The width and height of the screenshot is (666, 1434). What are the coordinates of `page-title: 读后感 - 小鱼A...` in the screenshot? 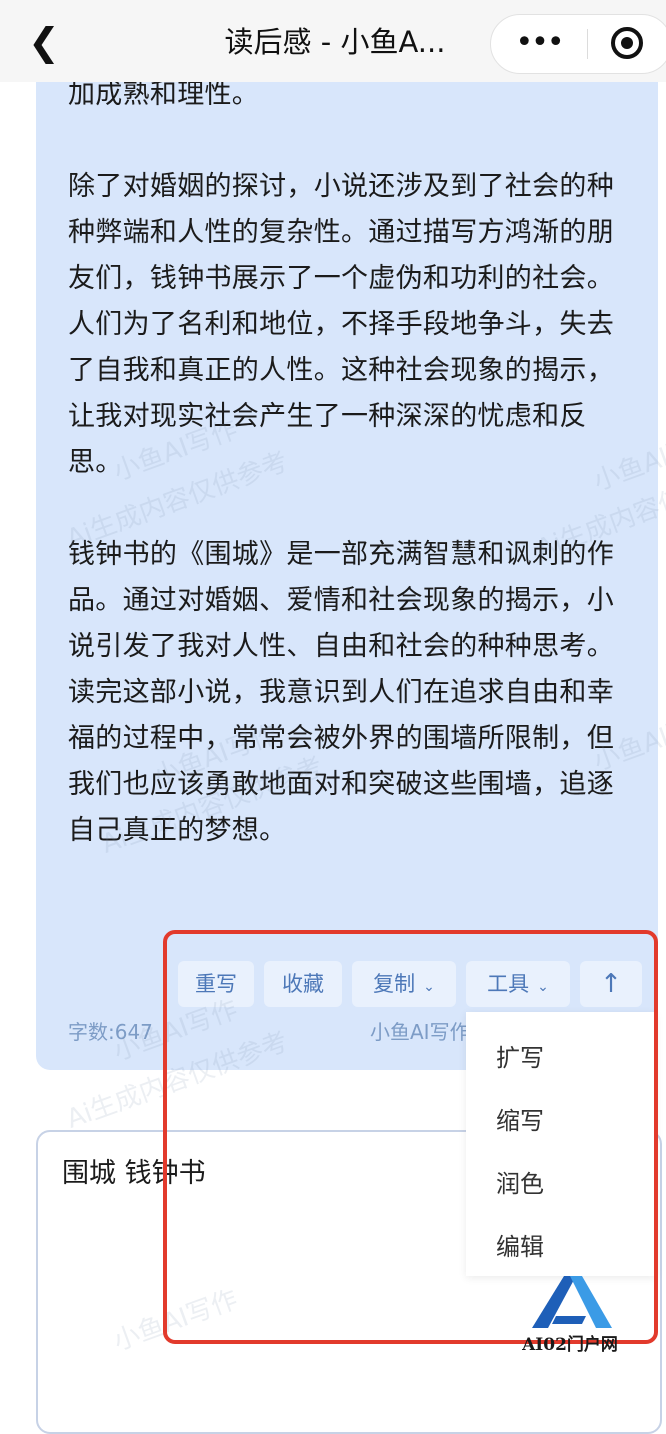 It's located at (335, 42).